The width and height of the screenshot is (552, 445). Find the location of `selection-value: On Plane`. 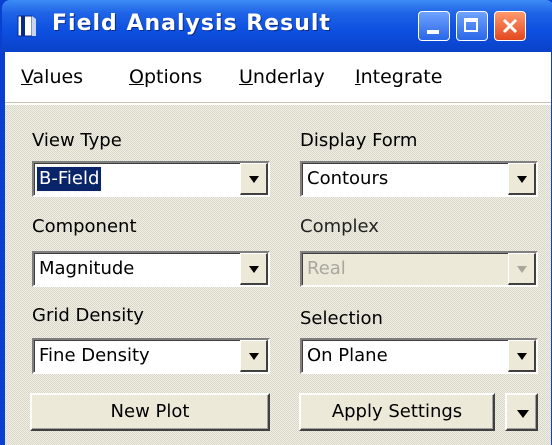

selection-value: On Plane is located at coordinates (347, 355).